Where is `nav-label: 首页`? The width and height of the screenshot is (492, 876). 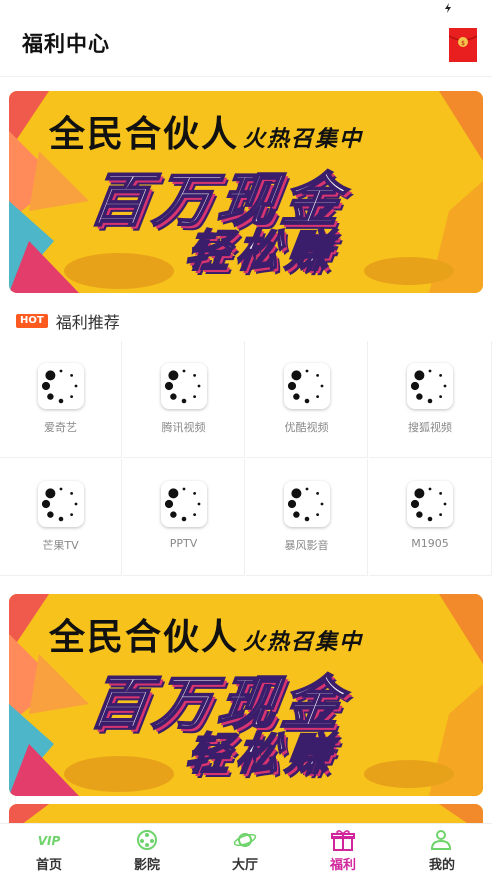
nav-label: 首页 is located at coordinates (48, 865).